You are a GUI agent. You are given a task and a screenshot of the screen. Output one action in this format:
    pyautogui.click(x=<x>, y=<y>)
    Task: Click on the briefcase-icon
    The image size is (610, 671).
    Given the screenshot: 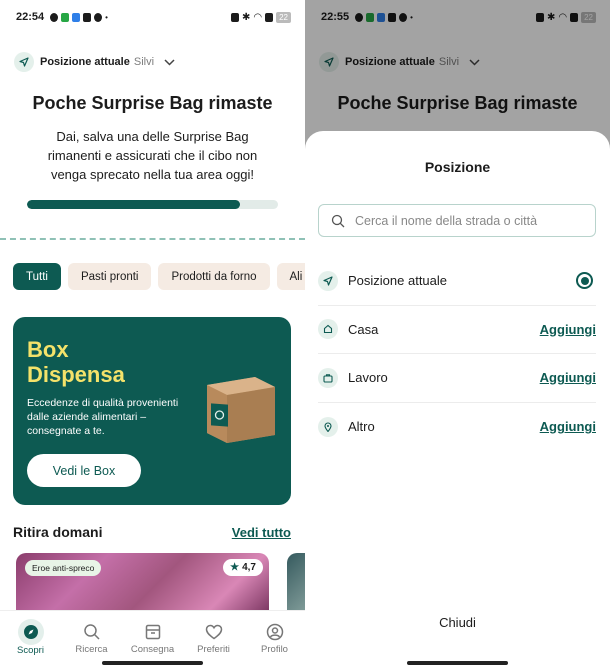 What is the action you would take?
    pyautogui.click(x=328, y=377)
    